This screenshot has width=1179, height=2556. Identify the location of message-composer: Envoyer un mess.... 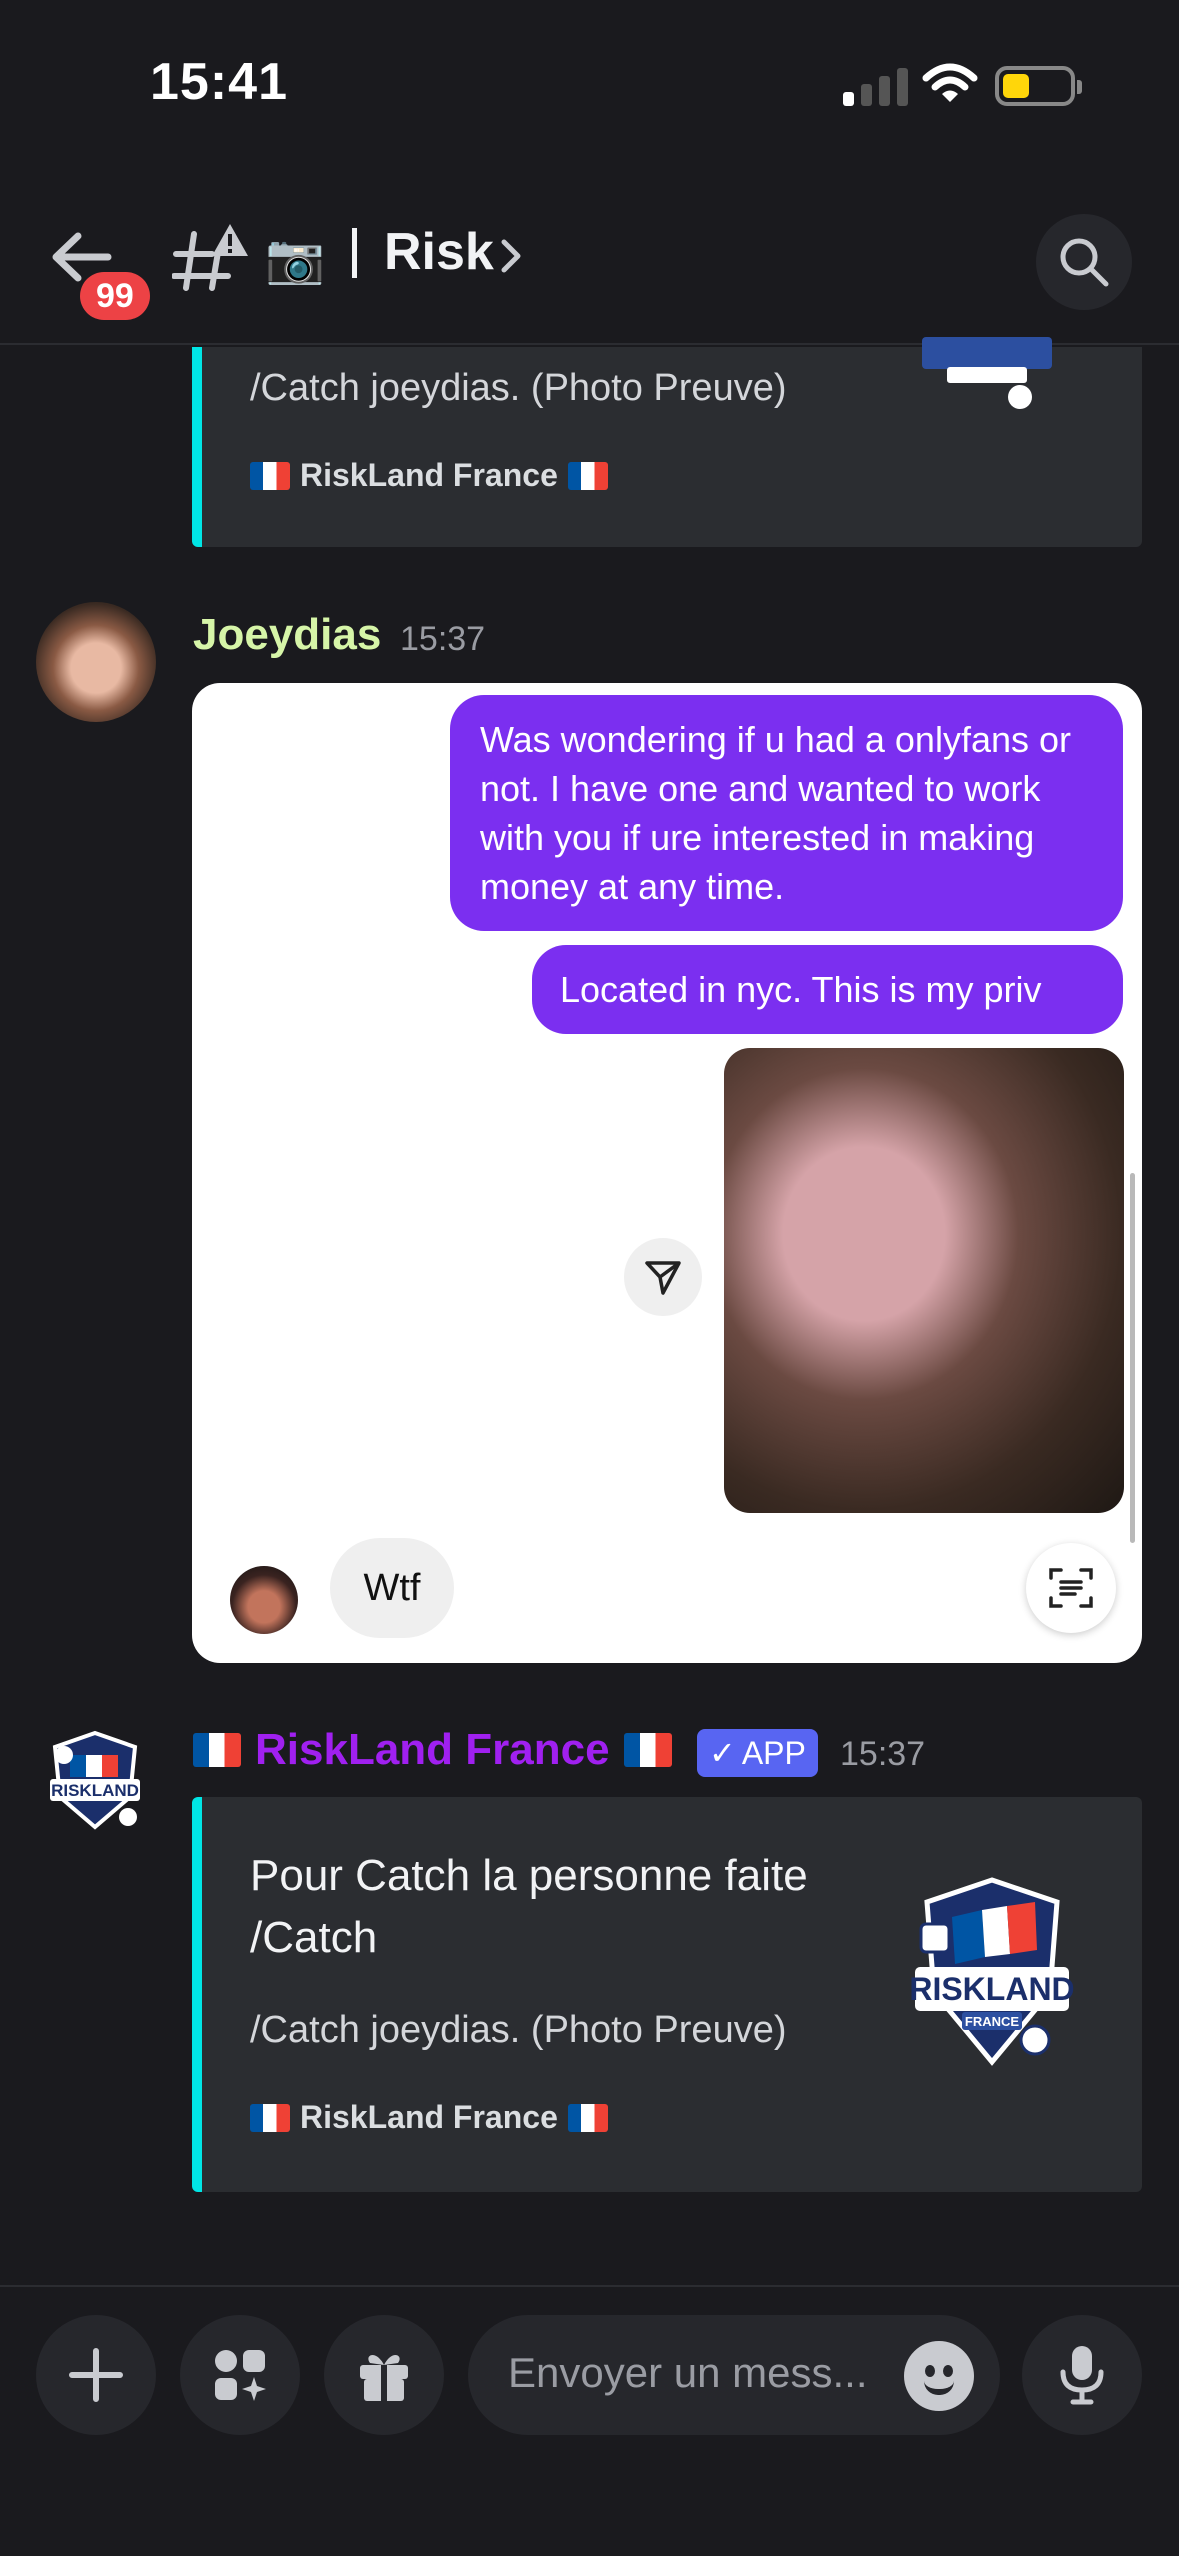
(589, 2420).